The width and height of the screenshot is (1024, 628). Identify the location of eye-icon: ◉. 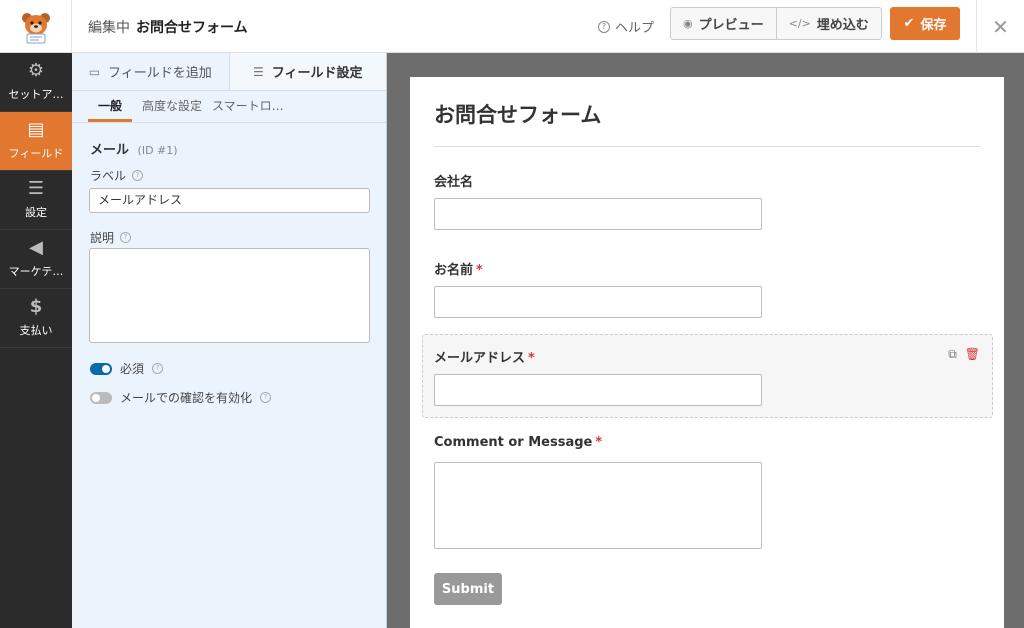
(688, 23).